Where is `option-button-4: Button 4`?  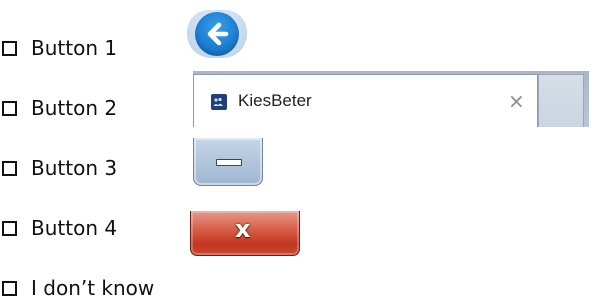
option-button-4: Button 4 is located at coordinates (59, 228).